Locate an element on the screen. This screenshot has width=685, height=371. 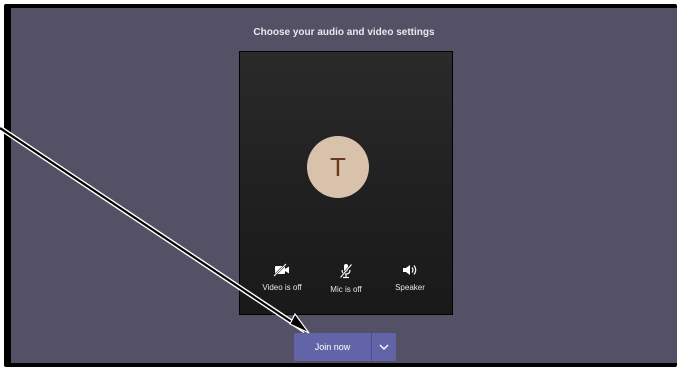
mic-toggle-label: Mic is off is located at coordinates (346, 289).